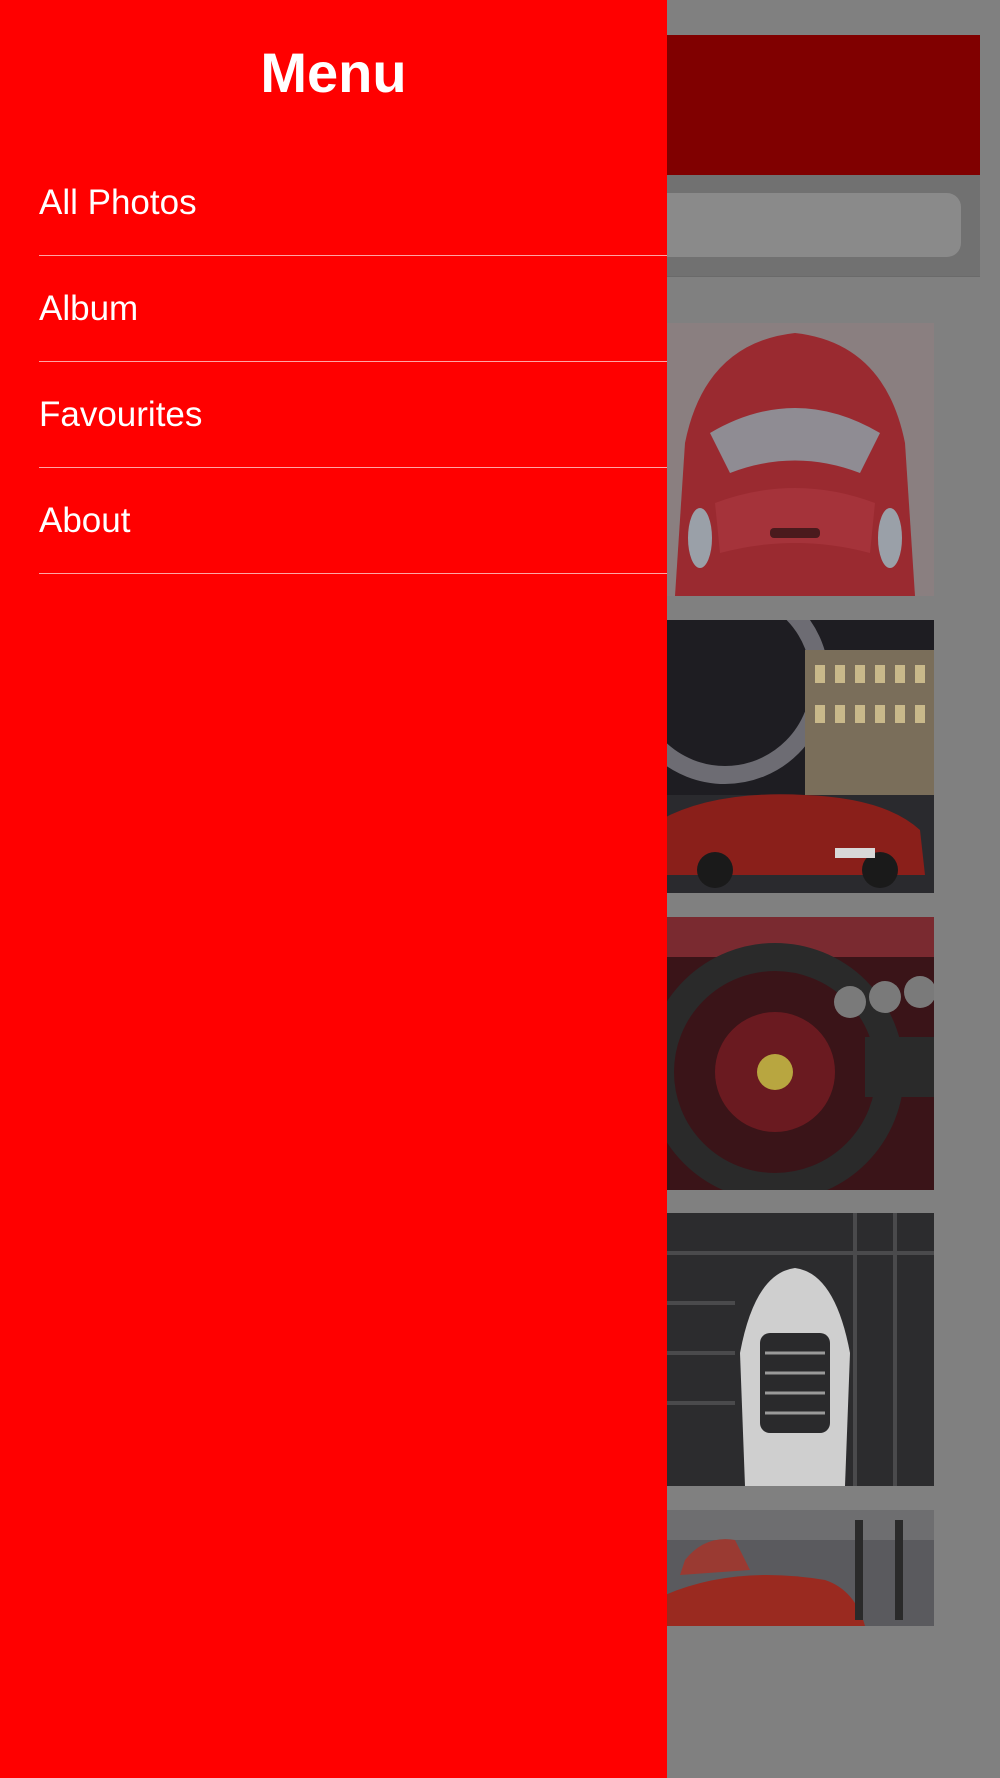 The image size is (1000, 1778). Describe the element at coordinates (333, 72) in the screenshot. I see `menu-title: Menu` at that location.